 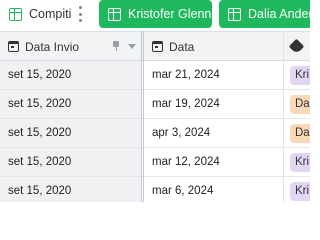 What do you see at coordinates (52, 46) in the screenshot?
I see `column-header-label: Data Invio` at bounding box center [52, 46].